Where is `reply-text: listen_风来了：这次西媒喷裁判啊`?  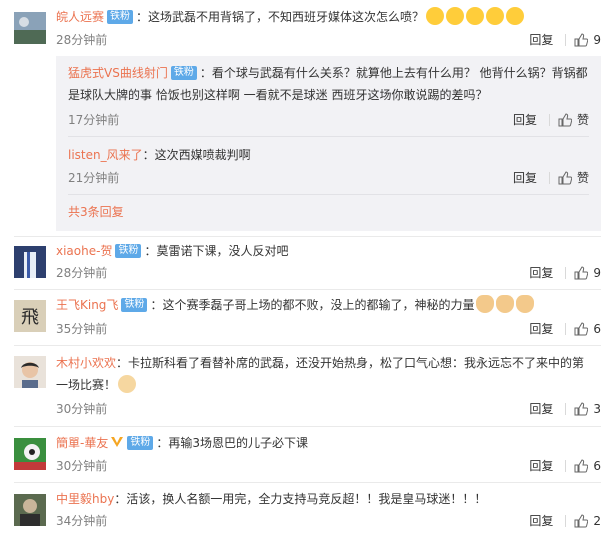 reply-text: listen_风来了：这次西媒喷裁判啊 is located at coordinates (329, 155).